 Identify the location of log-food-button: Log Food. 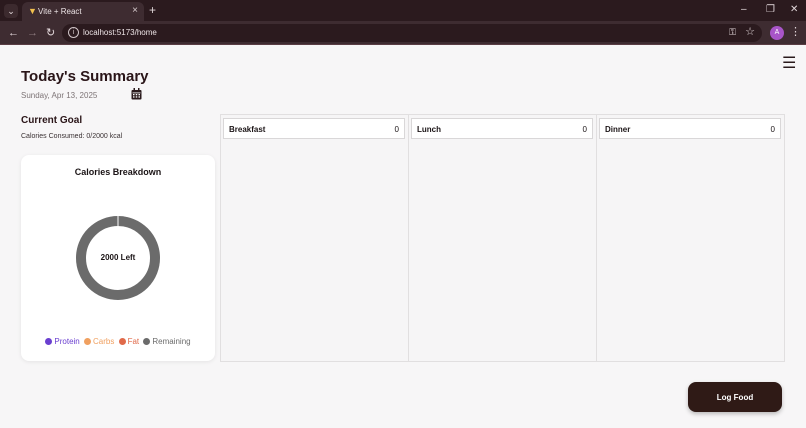
(735, 397).